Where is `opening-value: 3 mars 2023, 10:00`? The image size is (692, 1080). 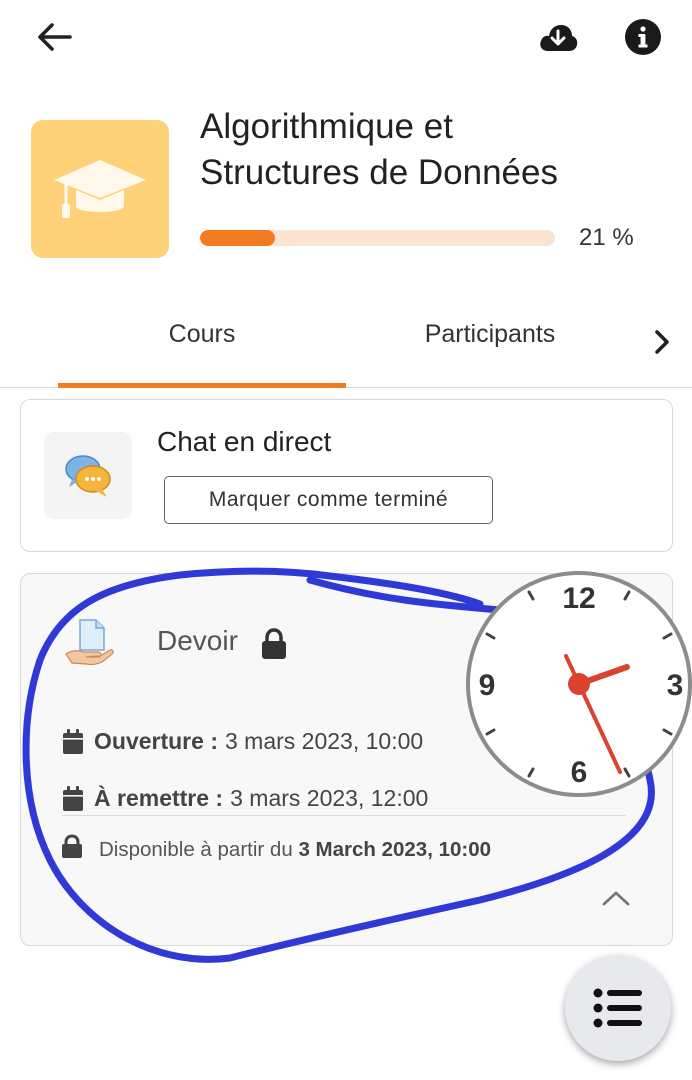 opening-value: 3 mars 2023, 10:00 is located at coordinates (324, 741).